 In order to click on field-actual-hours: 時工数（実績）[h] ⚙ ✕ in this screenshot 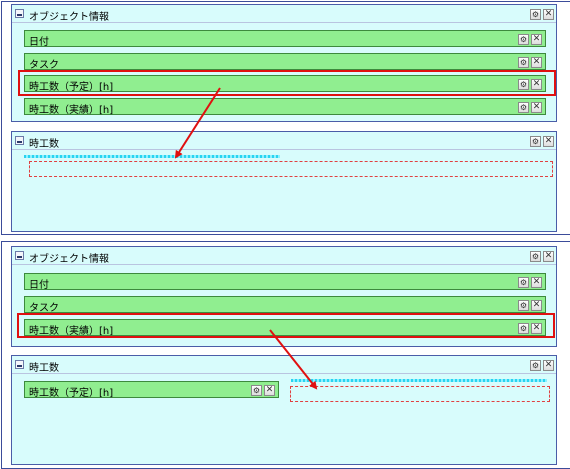, I will do `click(285, 107)`.